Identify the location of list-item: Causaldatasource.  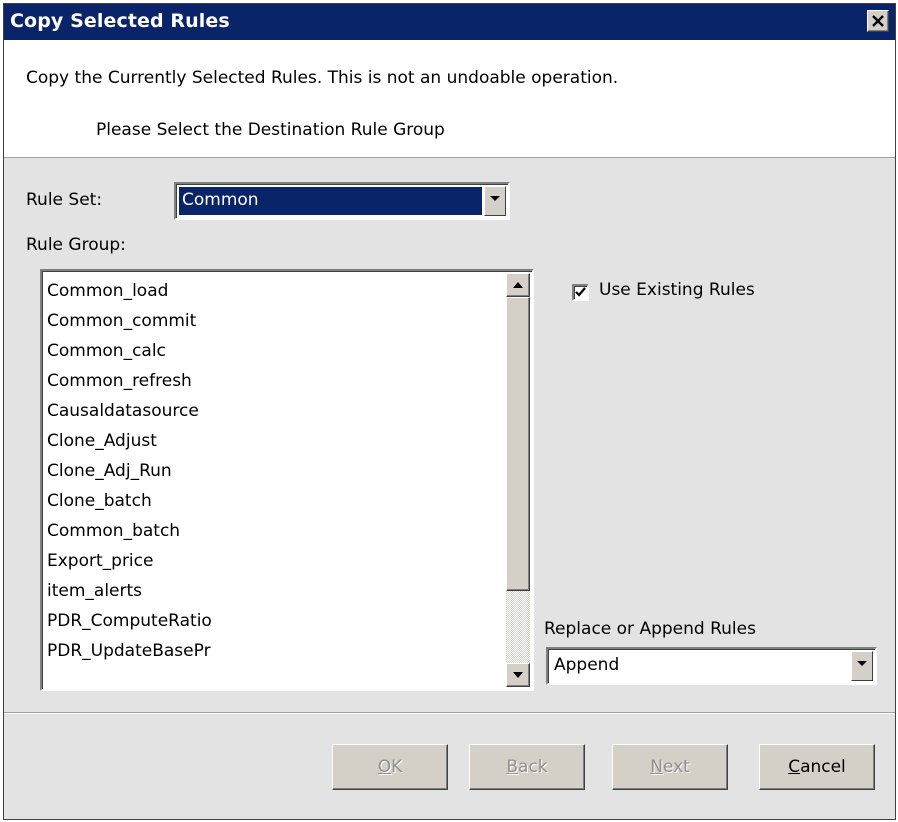
(275, 411).